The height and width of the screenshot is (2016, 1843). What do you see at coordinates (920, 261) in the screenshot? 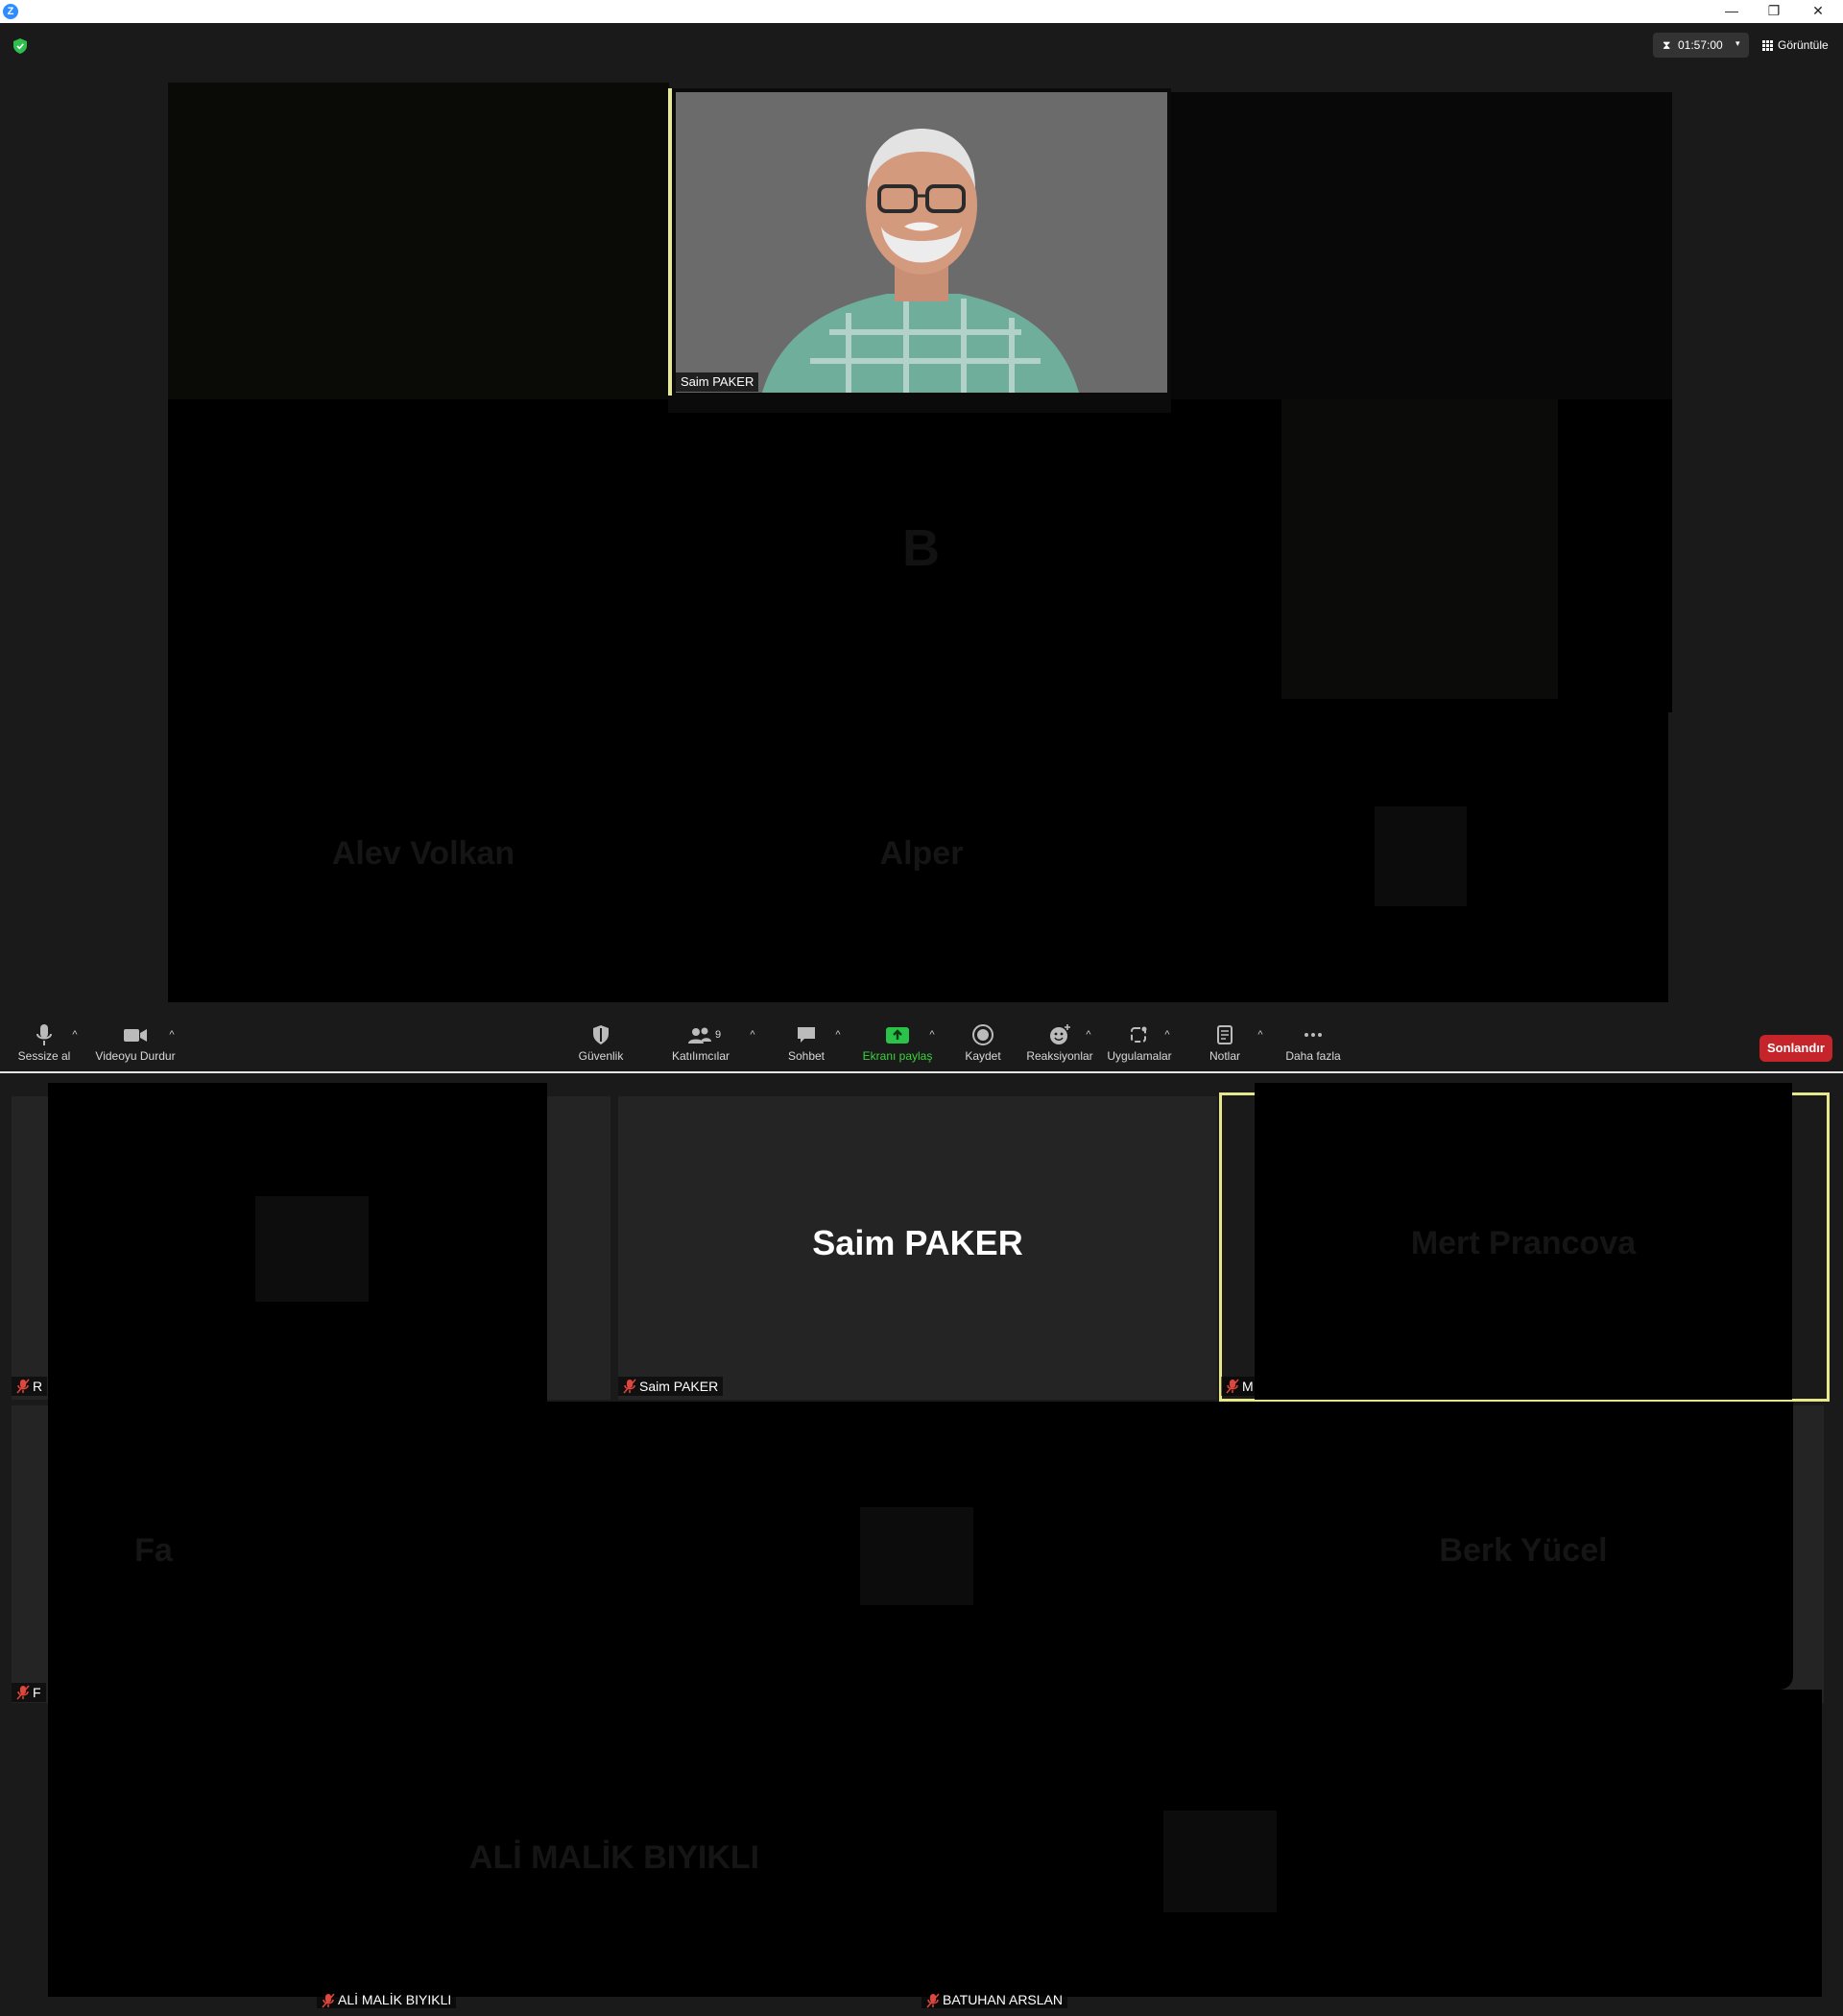
I see `speaker-person-image` at bounding box center [920, 261].